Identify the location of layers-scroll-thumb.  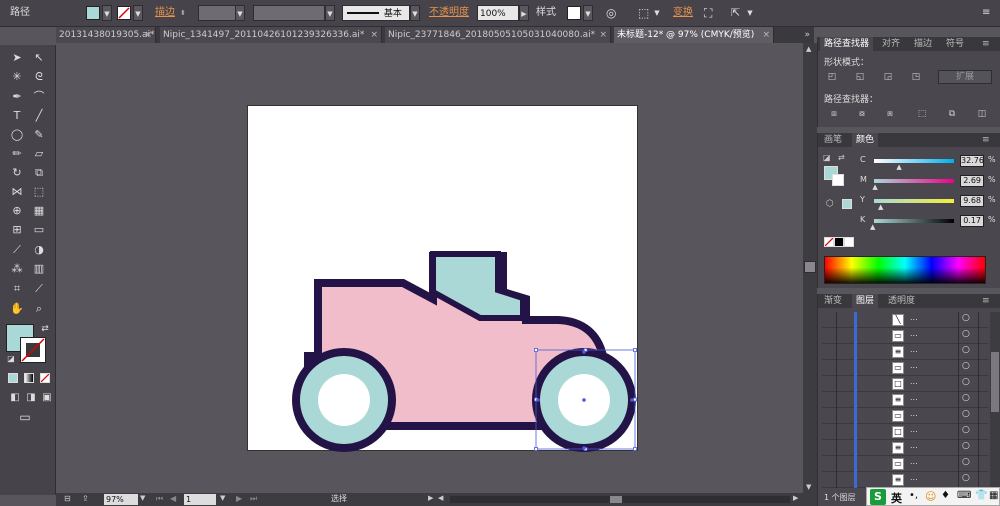
(995, 382).